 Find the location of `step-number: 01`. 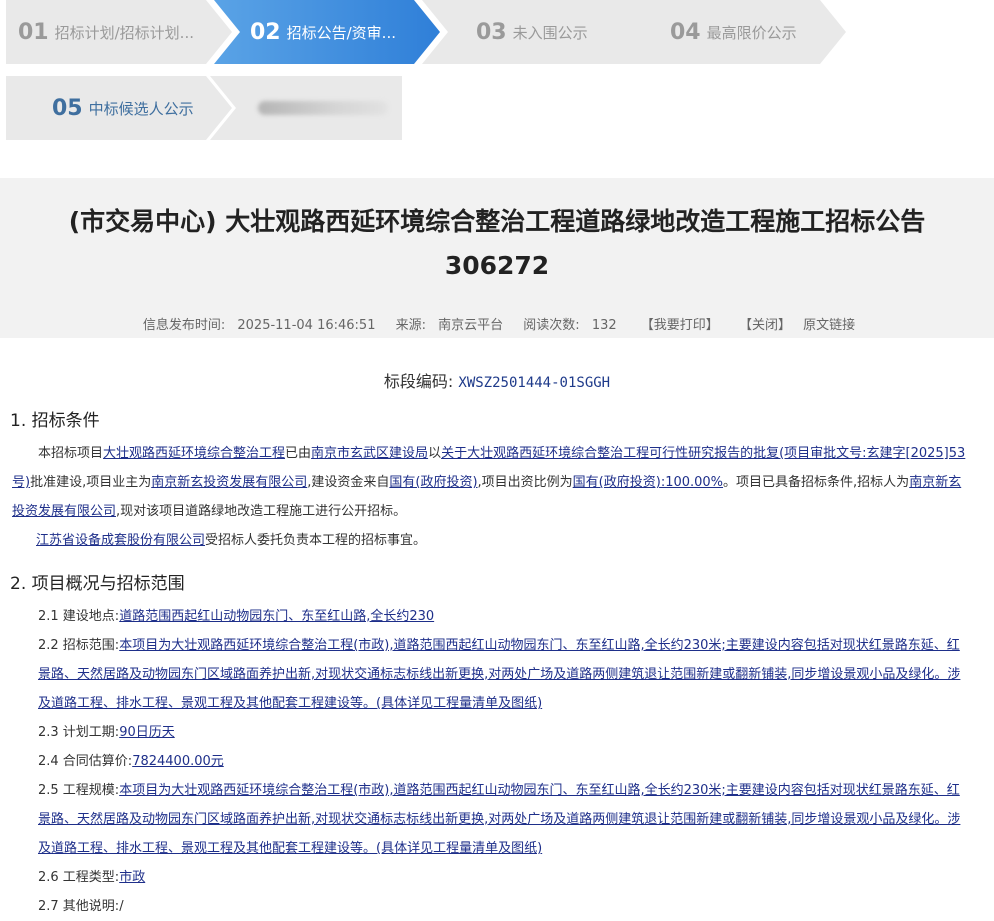

step-number: 01 is located at coordinates (33, 32).